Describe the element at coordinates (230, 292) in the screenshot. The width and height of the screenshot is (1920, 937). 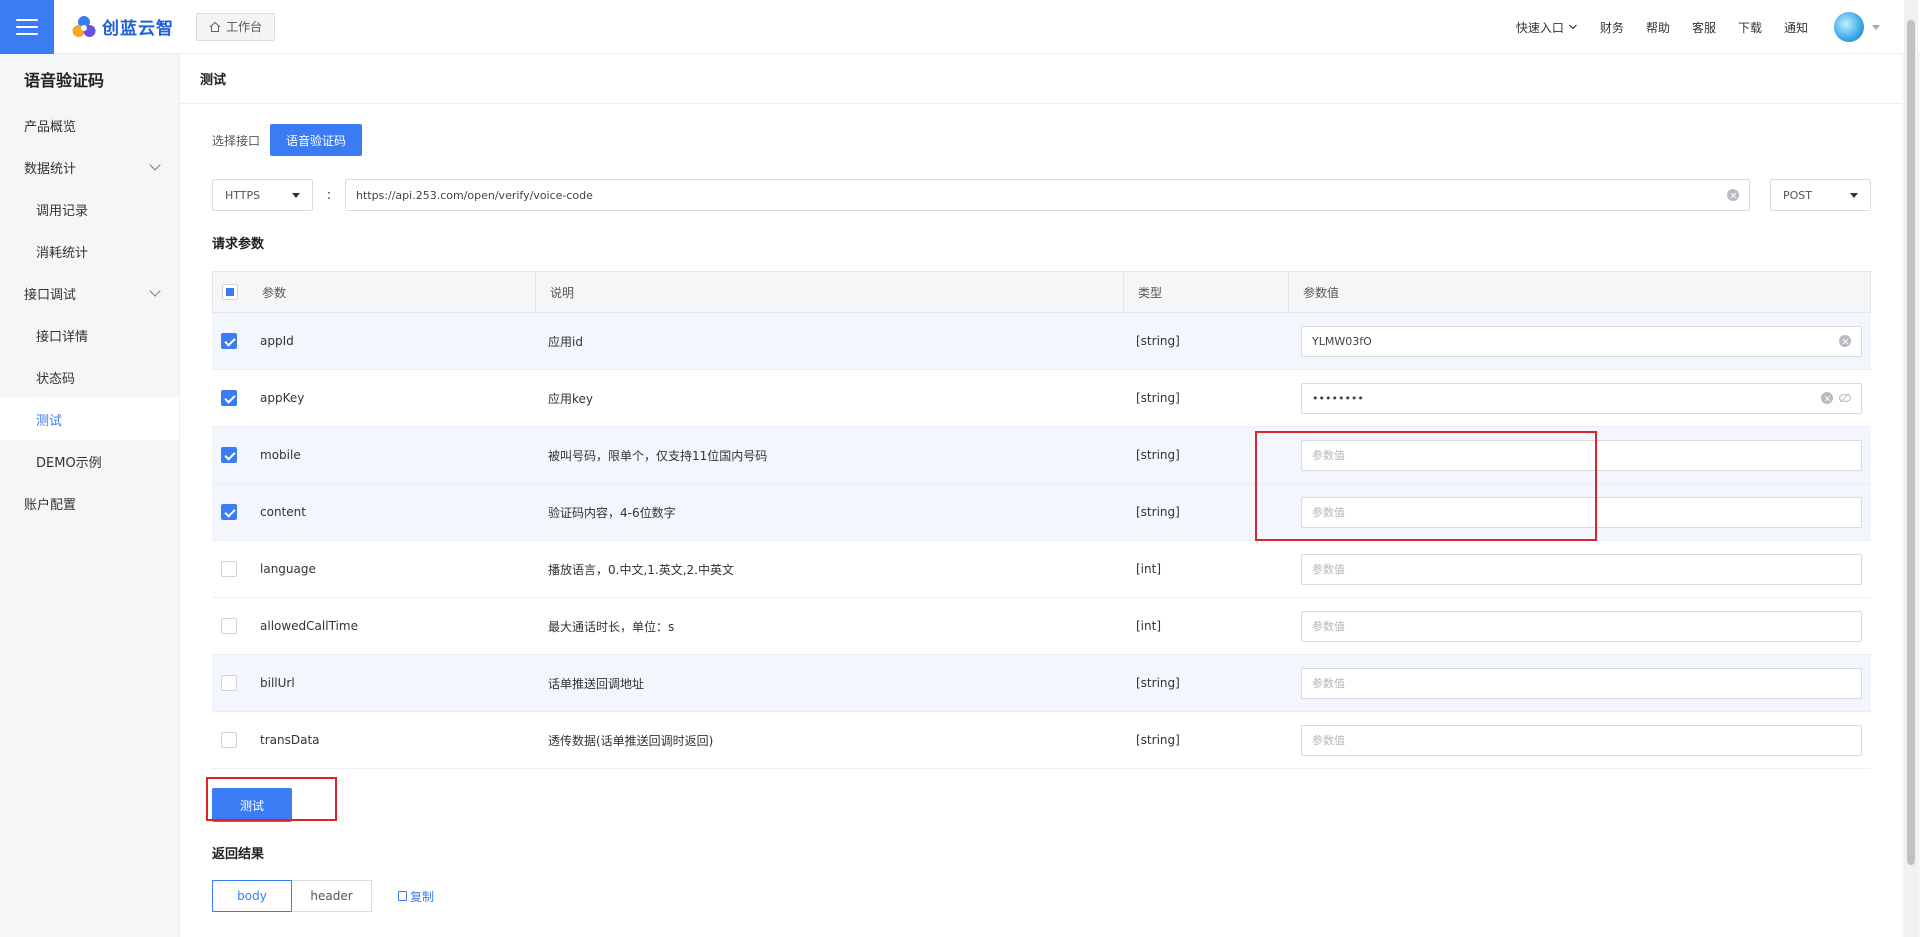
I see `select-all-checkbox` at that location.